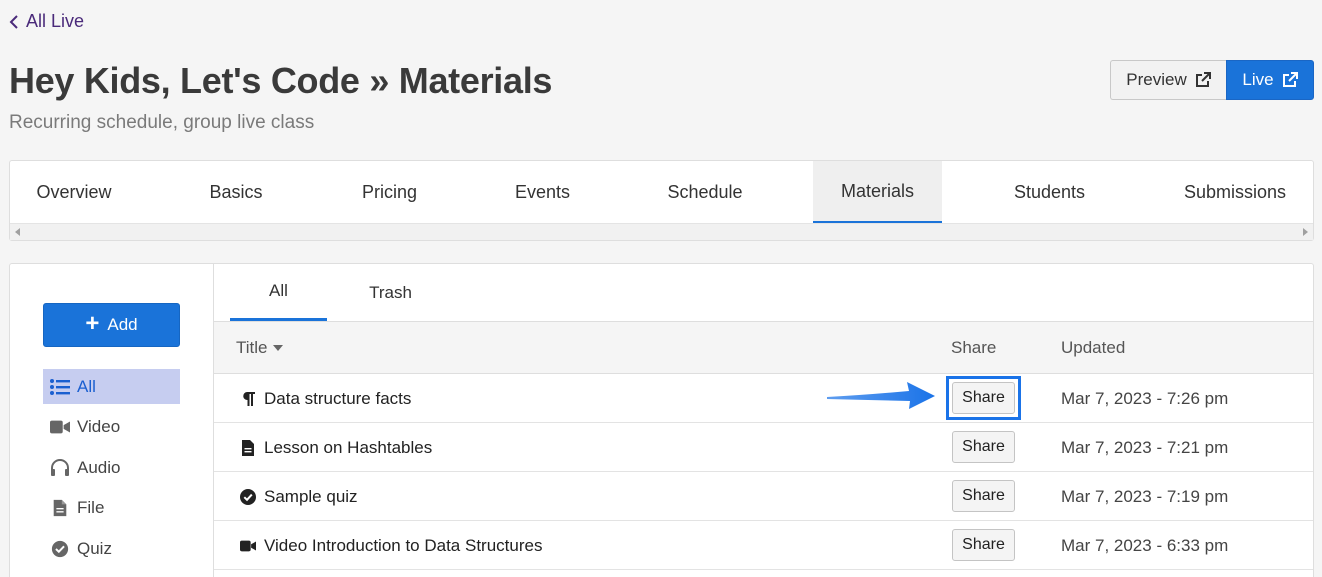  What do you see at coordinates (1145, 545) in the screenshot?
I see `updated-date: Mar 7, 2023 - 6:33 pm` at bounding box center [1145, 545].